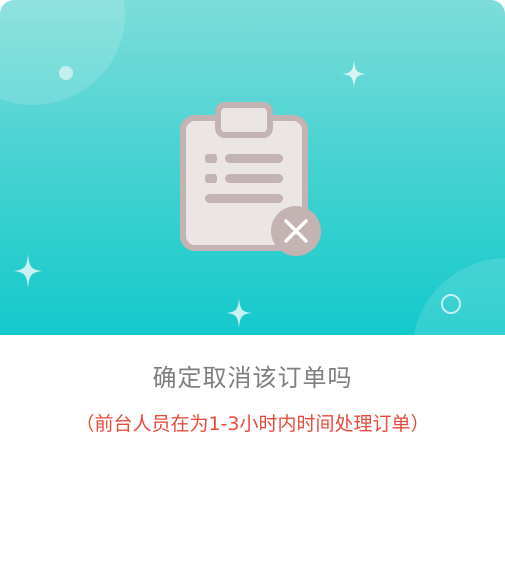  Describe the element at coordinates (62, 52) in the screenshot. I see `decorative-circle` at that location.